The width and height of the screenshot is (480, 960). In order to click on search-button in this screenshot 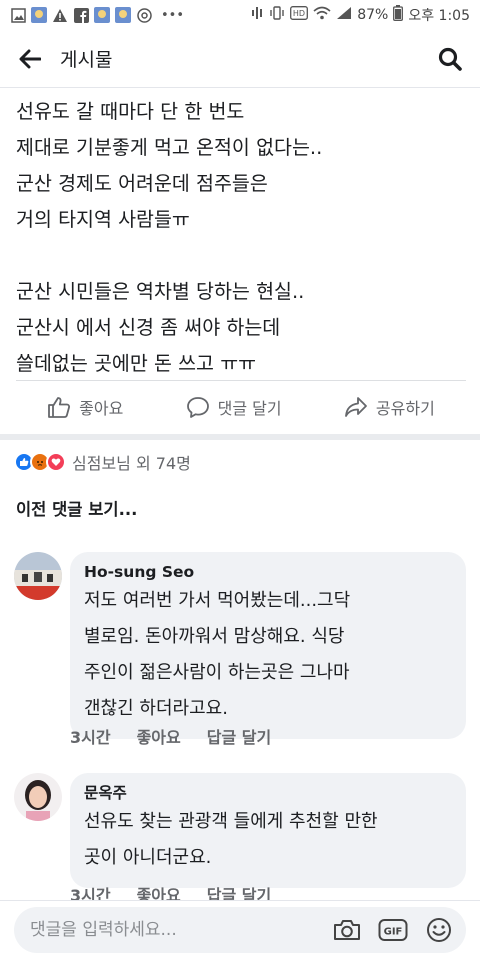, I will do `click(450, 59)`.